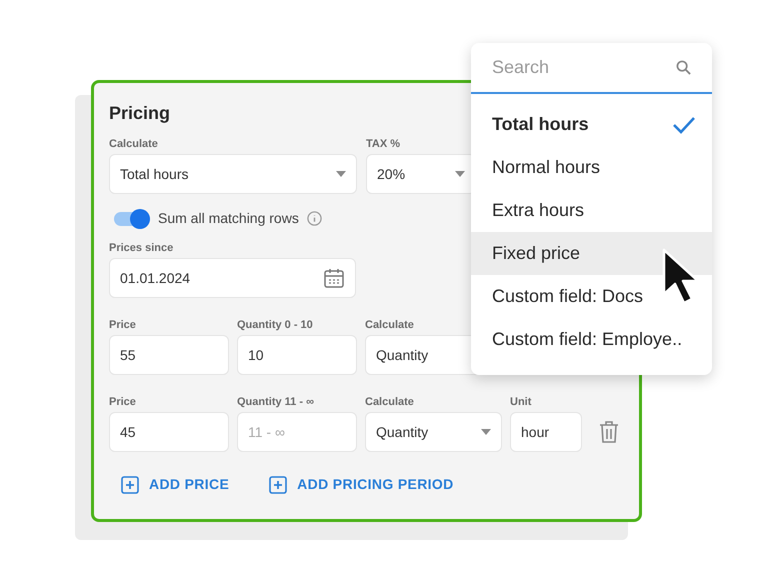 The height and width of the screenshot is (581, 771). What do you see at coordinates (591, 253) in the screenshot?
I see `dropdown-option: Fixed price` at bounding box center [591, 253].